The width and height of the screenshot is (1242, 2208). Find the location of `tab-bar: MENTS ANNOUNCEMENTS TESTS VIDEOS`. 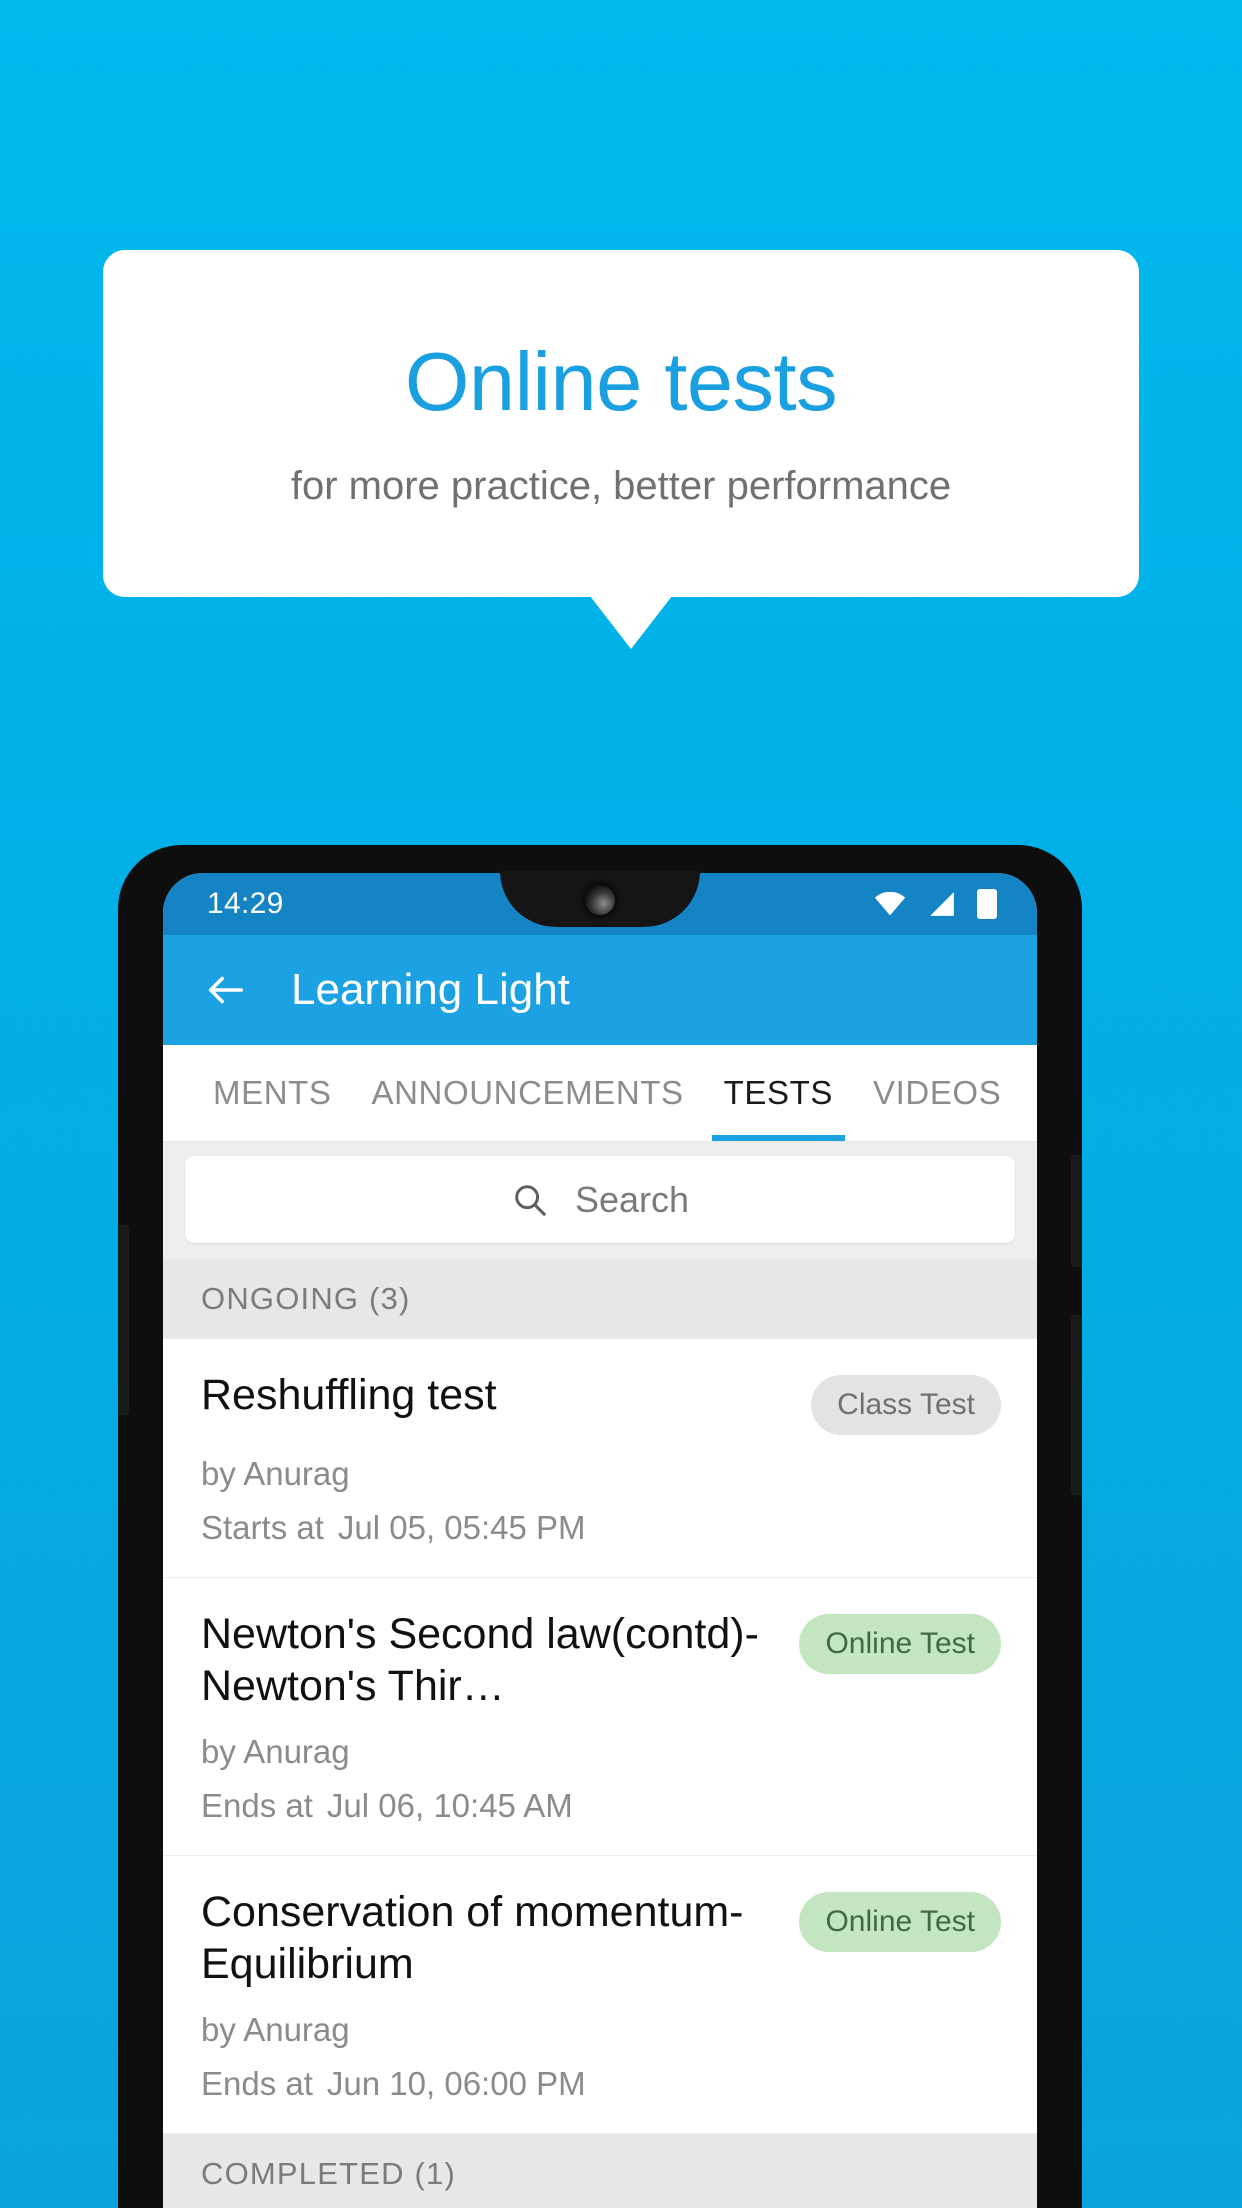

tab-bar: MENTS ANNOUNCEMENTS TESTS VIDEOS is located at coordinates (600, 1093).